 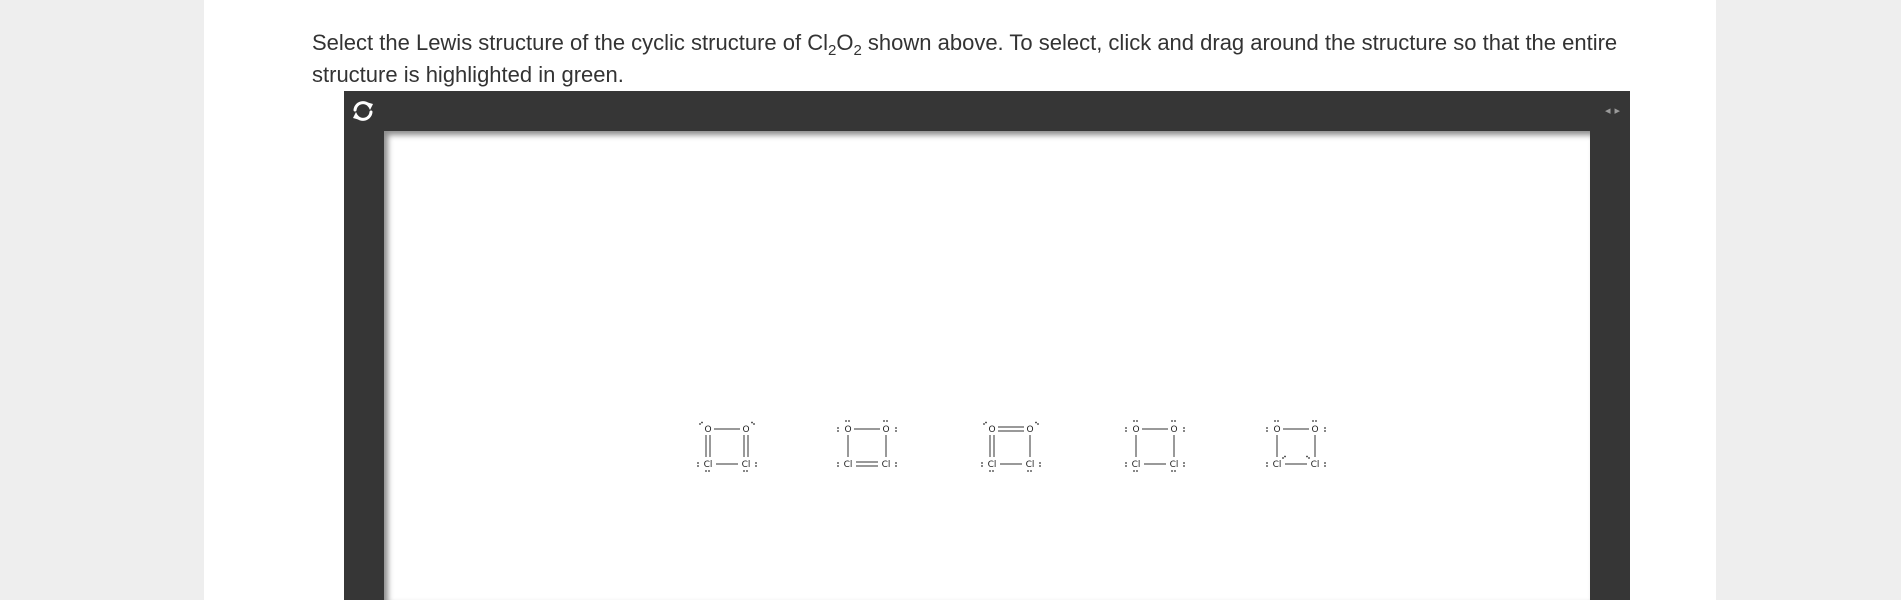 I want to click on pan-arrows: ◂ ▸, so click(x=1612, y=111).